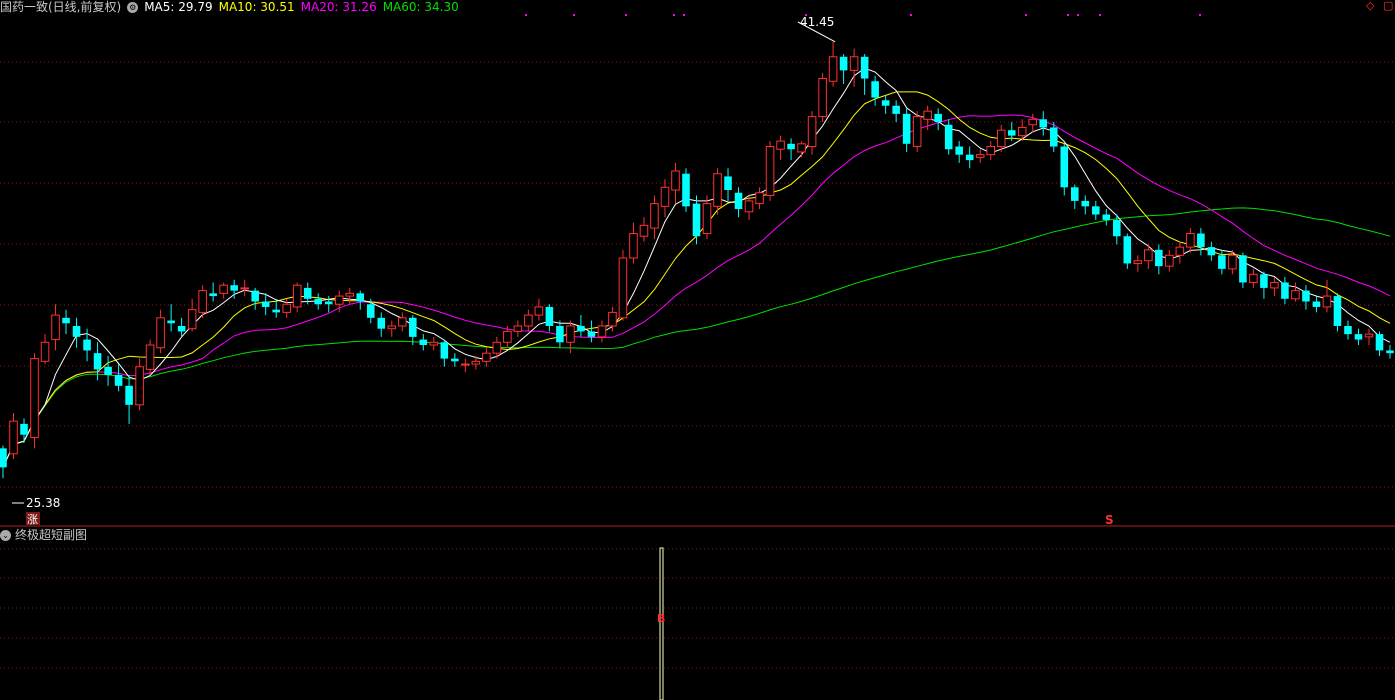 This screenshot has width=1395, height=700. I want to click on sell-signal-mark: S, so click(1109, 520).